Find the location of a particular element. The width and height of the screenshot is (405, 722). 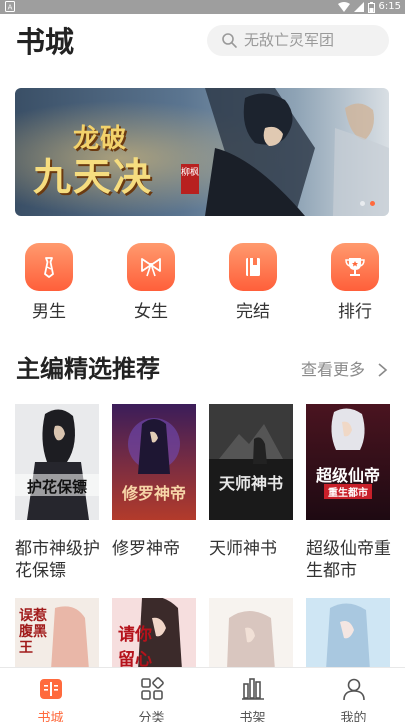

category-label: 完结 is located at coordinates (253, 312).